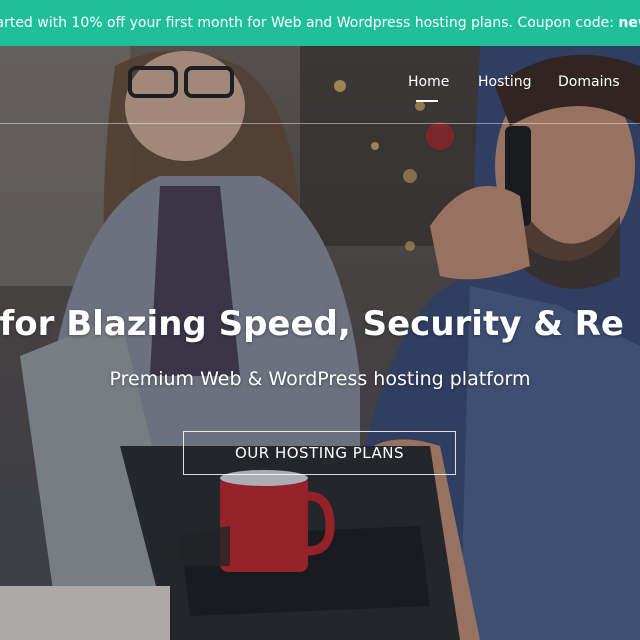 The height and width of the screenshot is (640, 640). What do you see at coordinates (427, 101) in the screenshot?
I see `nav-active-indicator` at bounding box center [427, 101].